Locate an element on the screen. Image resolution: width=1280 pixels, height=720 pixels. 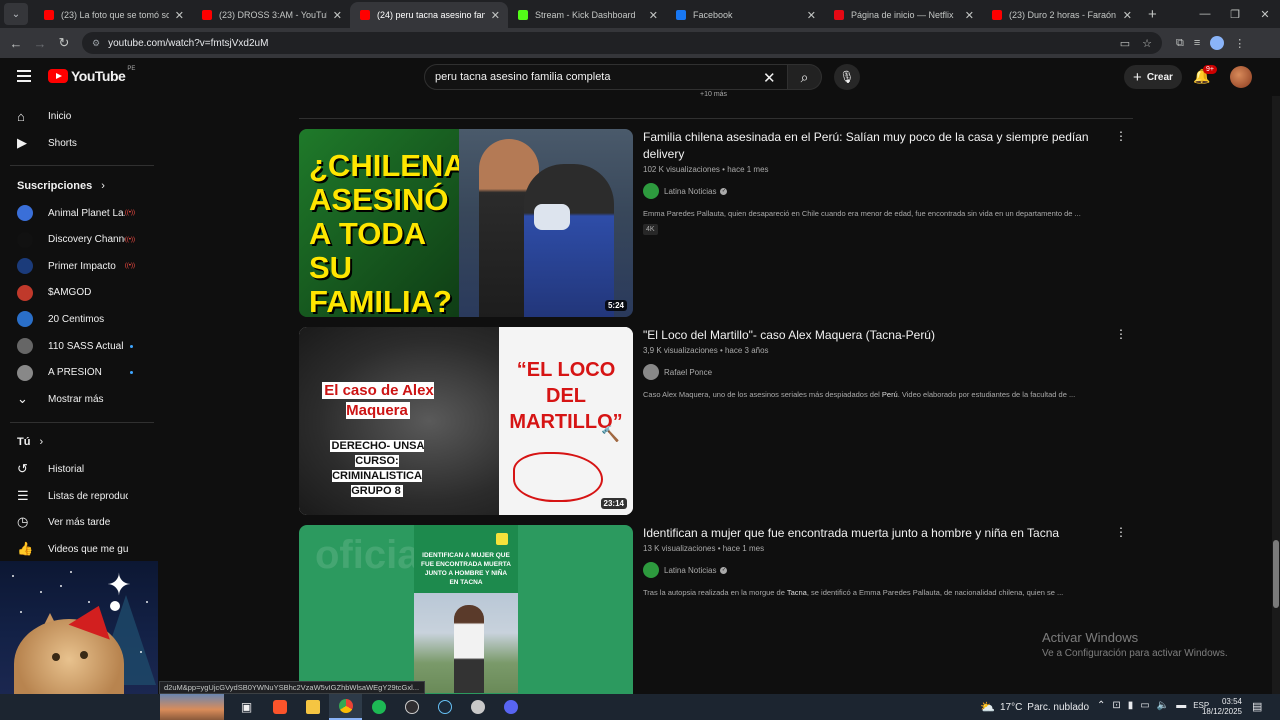
browser-tab: Página de inicio — Netflix ✕ is located at coordinates (903, 15).